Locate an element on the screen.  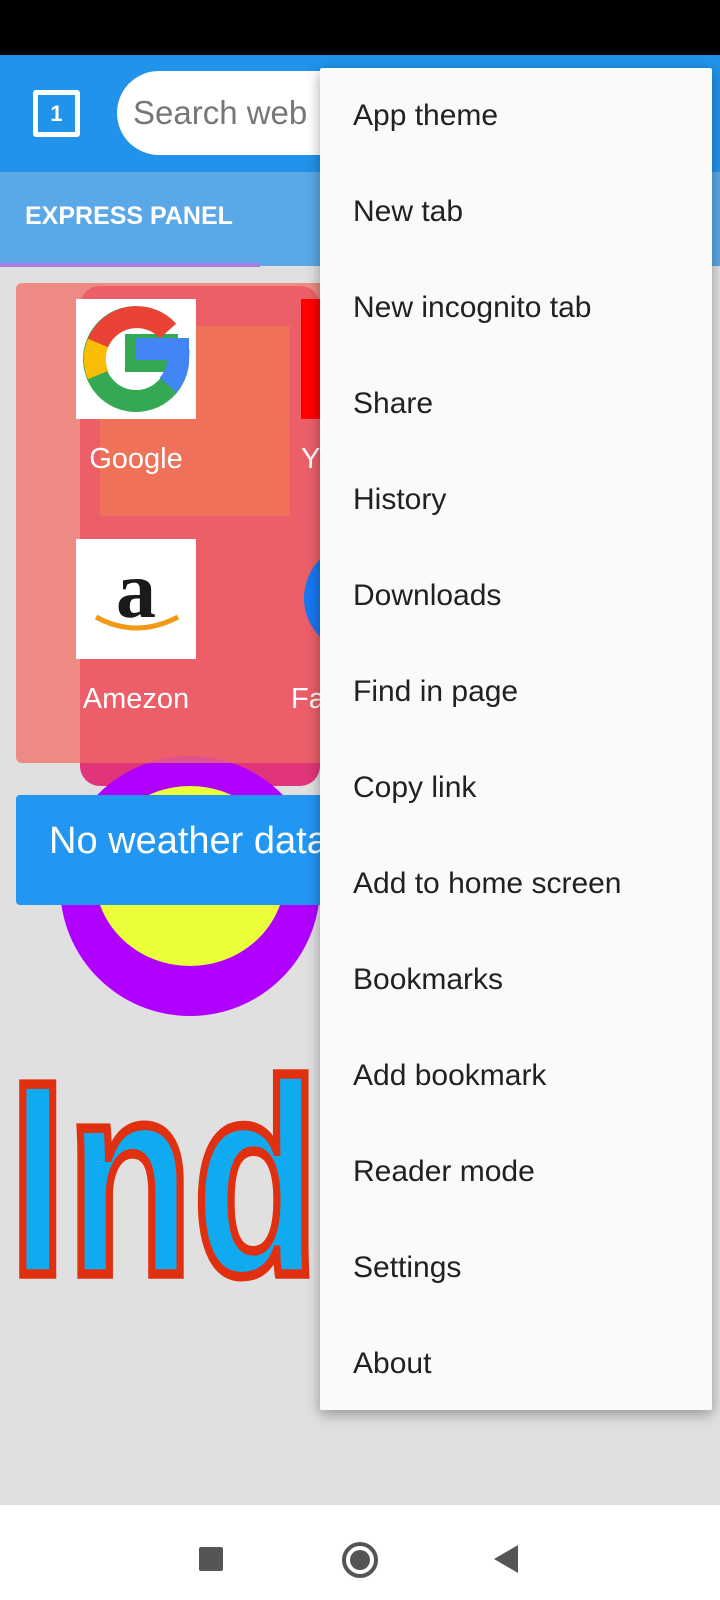
menu-item-copy-link: Copy link is located at coordinates (516, 788).